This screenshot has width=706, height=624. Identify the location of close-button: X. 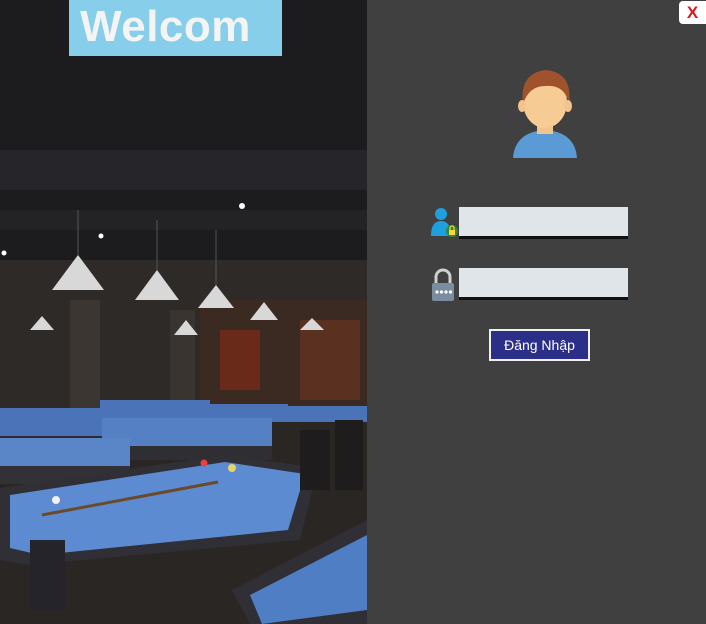
(692, 12).